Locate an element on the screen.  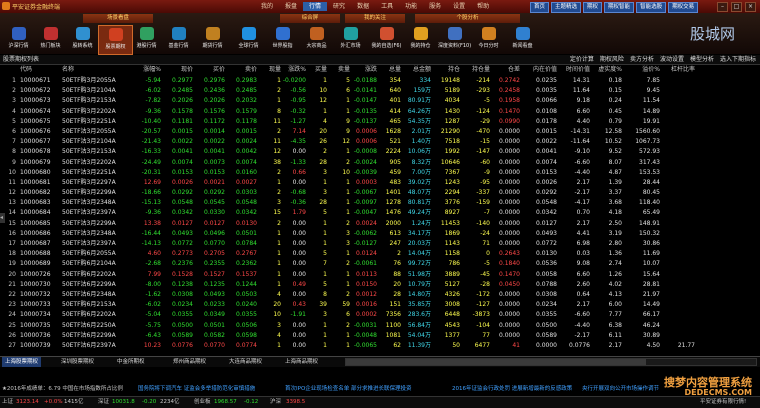
ticker-item: 国务院将下调汽车 证监会多举措防范化审慎措施 is located at coordinates (196, 389).